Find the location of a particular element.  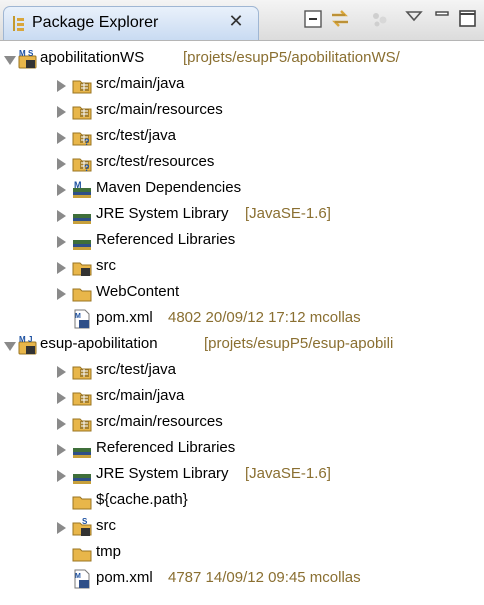

focus-icon is located at coordinates (380, 19).